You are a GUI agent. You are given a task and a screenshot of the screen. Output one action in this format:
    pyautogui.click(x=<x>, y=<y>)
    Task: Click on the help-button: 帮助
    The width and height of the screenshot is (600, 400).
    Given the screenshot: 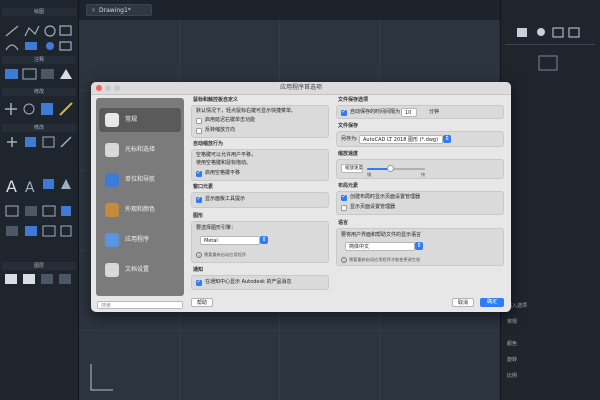 What is the action you would take?
    pyautogui.click(x=202, y=302)
    